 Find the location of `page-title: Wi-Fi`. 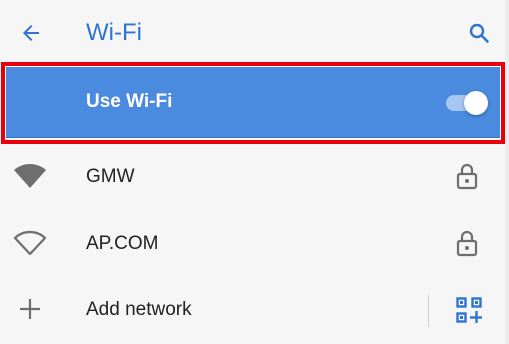

page-title: Wi-Fi is located at coordinates (114, 32).